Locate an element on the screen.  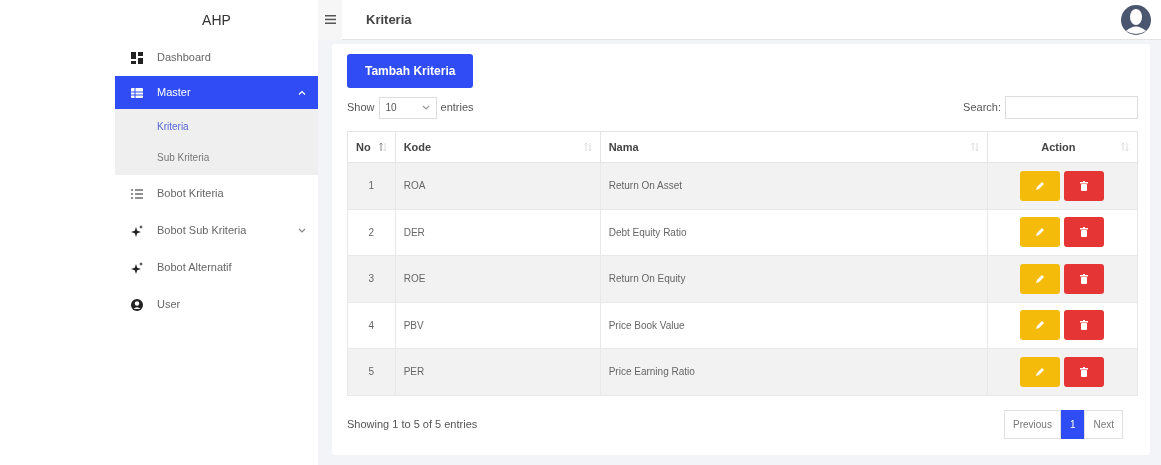
entries-select: 10 is located at coordinates (407, 107).